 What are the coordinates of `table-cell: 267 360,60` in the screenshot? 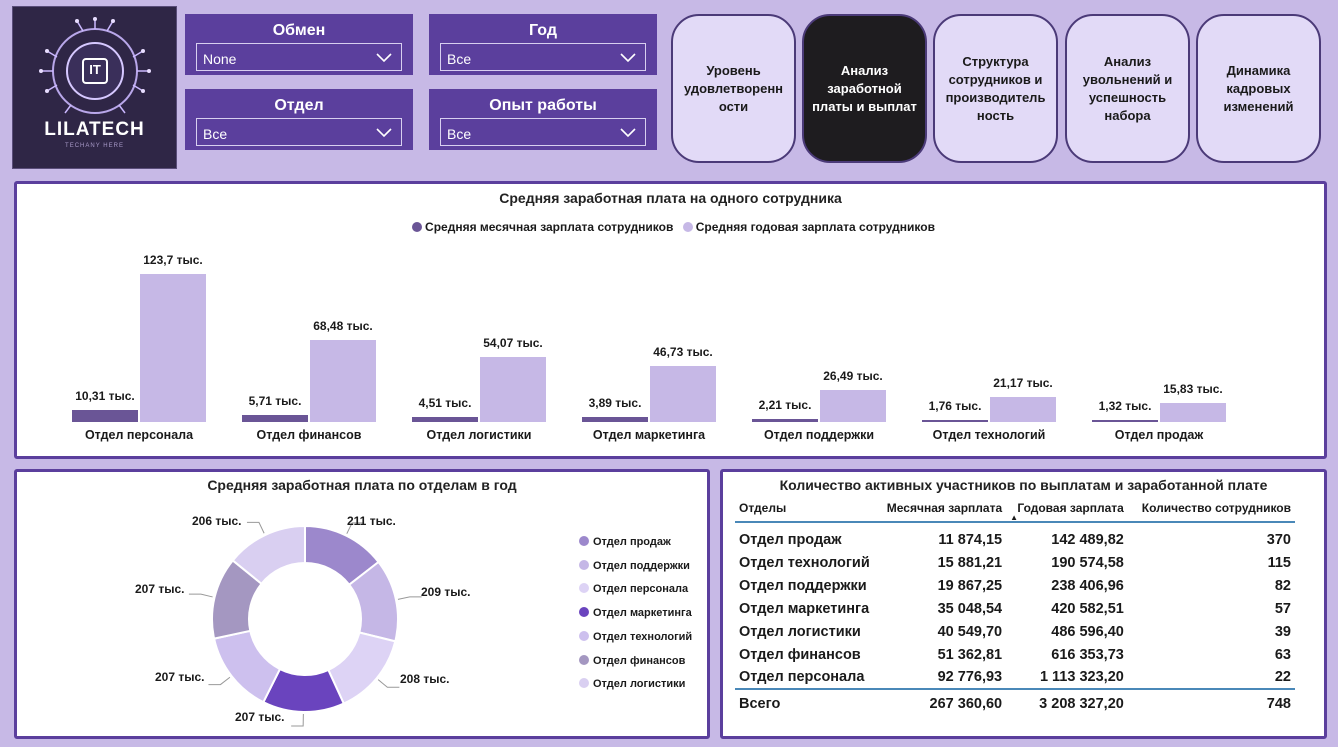 It's located at (941, 702).